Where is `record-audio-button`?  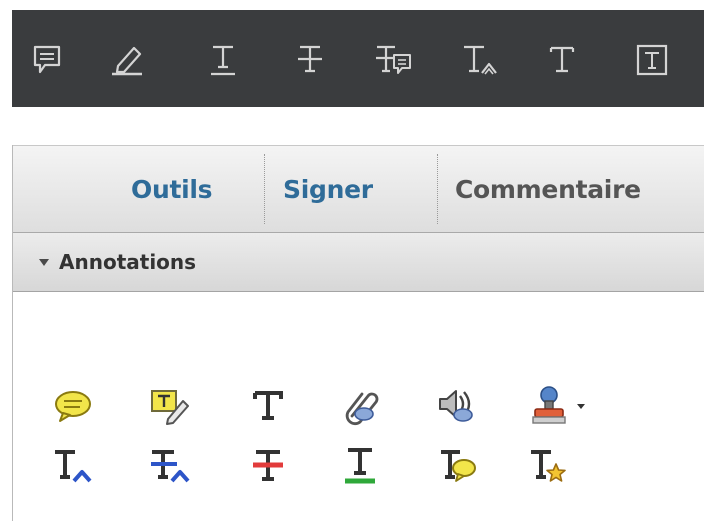
record-audio-button is located at coordinates (458, 406).